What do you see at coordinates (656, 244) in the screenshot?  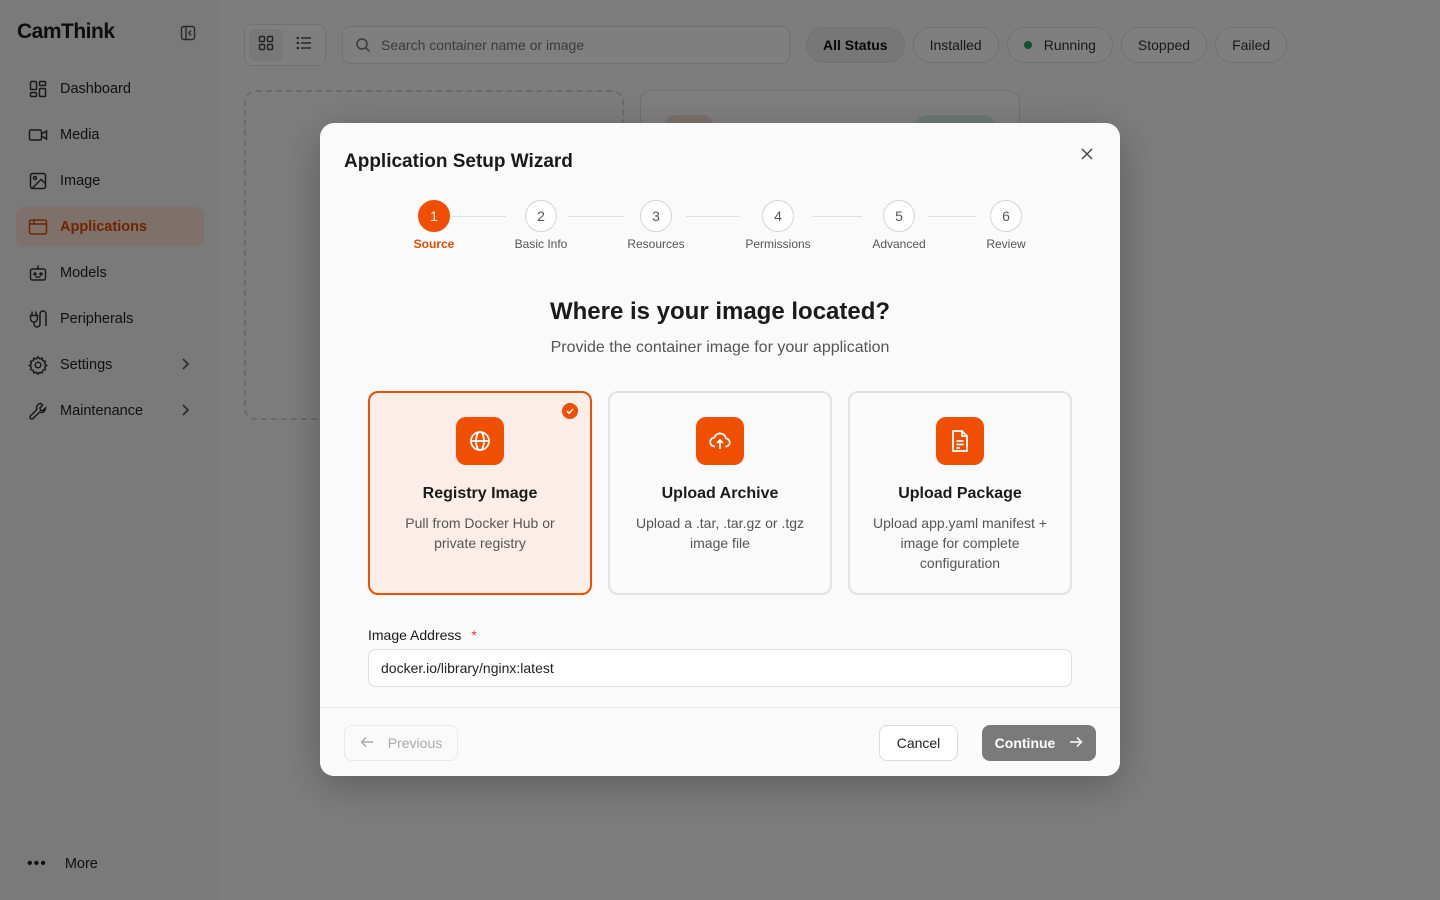 I see `step-label: Resources` at bounding box center [656, 244].